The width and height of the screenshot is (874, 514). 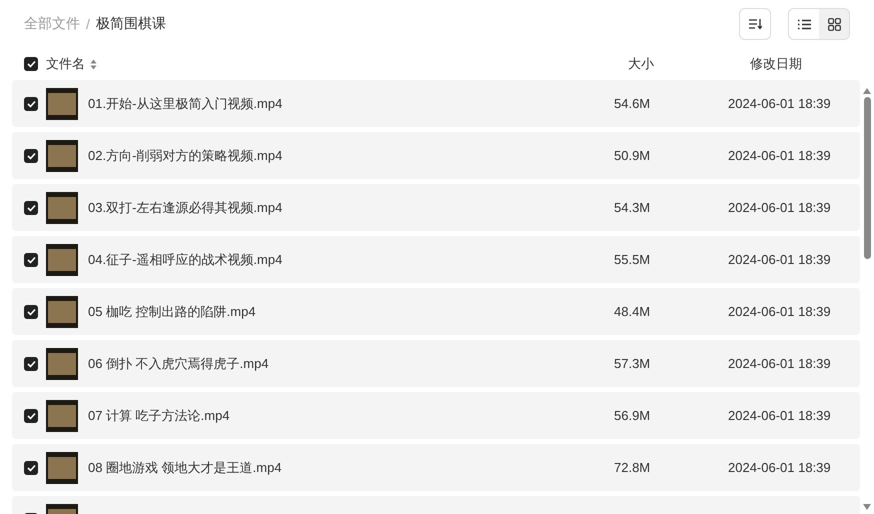 I want to click on file-size: 54.6M, so click(x=632, y=103).